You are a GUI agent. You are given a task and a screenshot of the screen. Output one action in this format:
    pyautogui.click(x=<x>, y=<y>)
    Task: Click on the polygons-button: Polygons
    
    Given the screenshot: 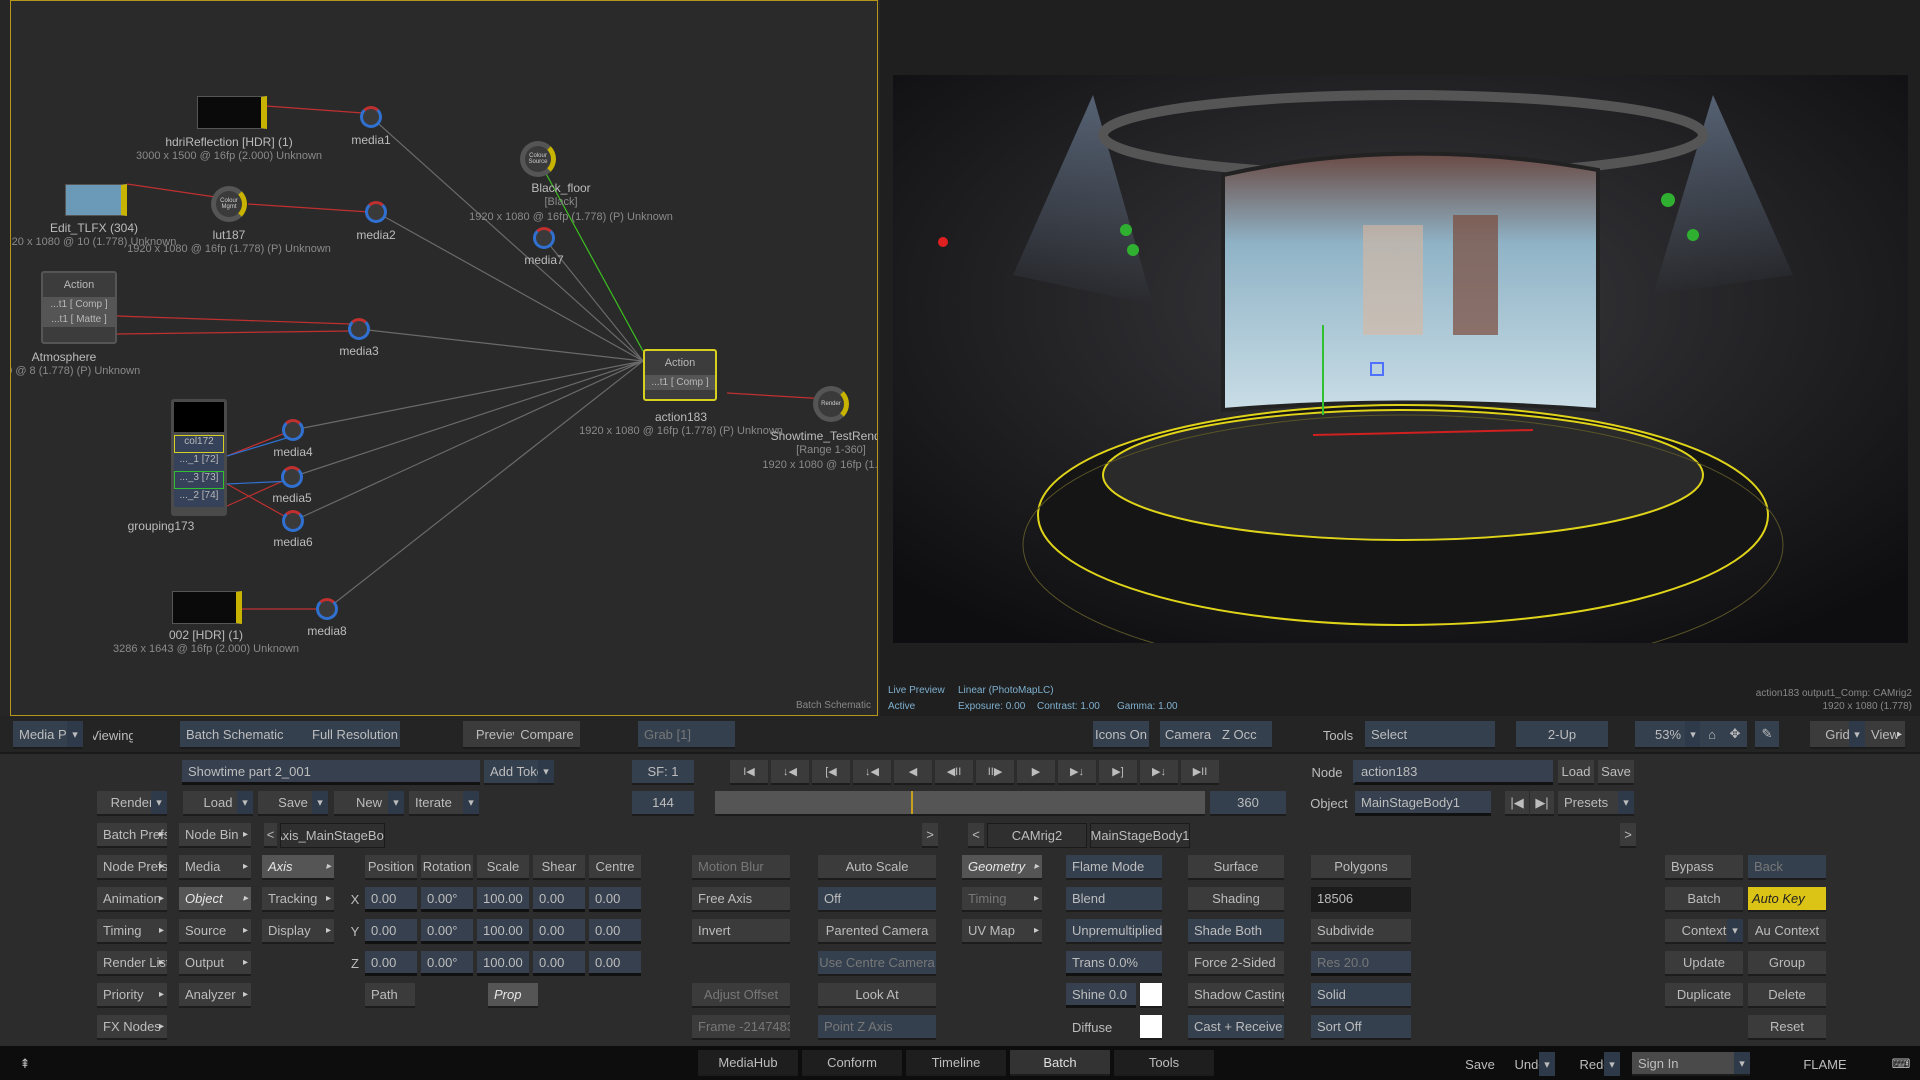 What is the action you would take?
    pyautogui.click(x=1361, y=867)
    